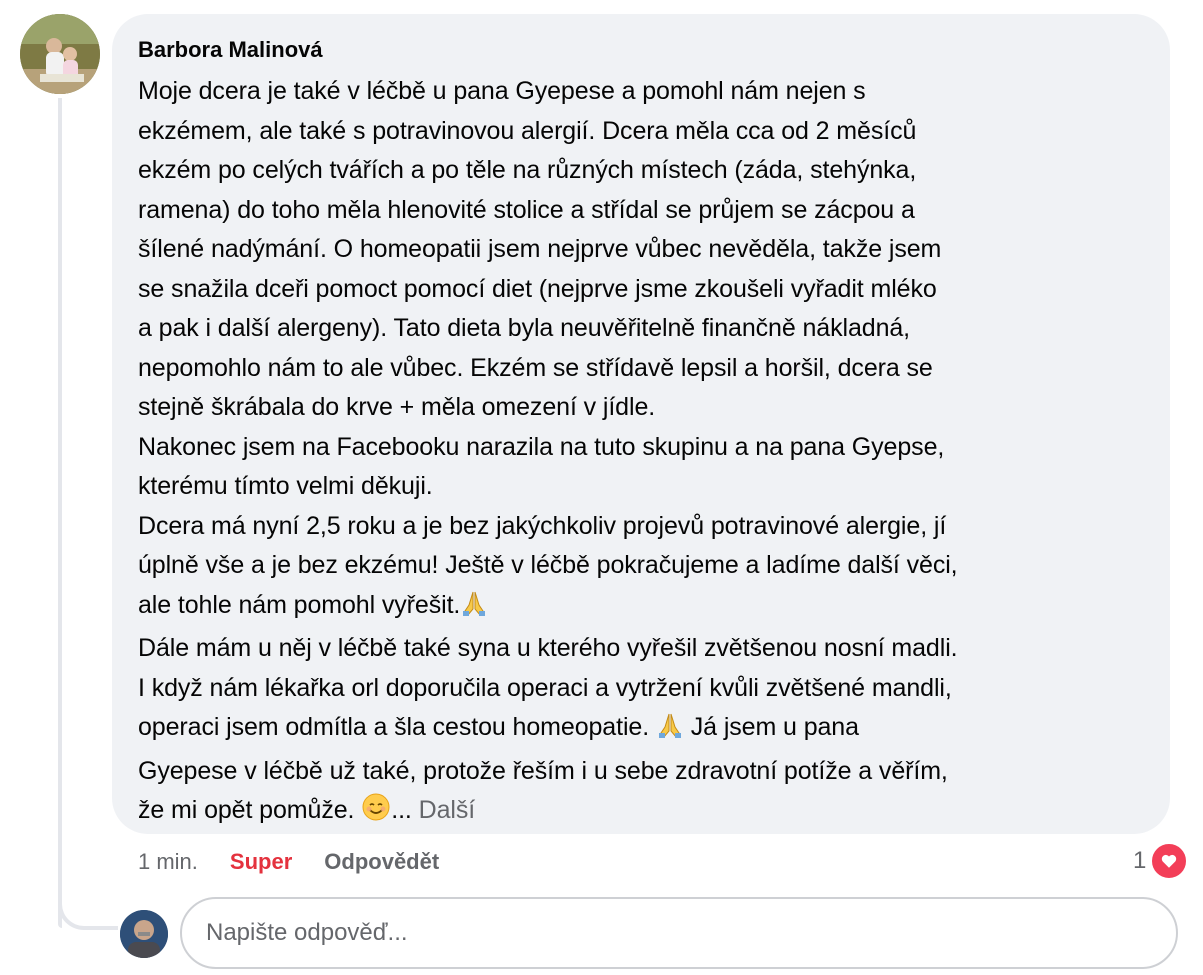  Describe the element at coordinates (1140, 860) in the screenshot. I see `reaction-count: 1` at that location.